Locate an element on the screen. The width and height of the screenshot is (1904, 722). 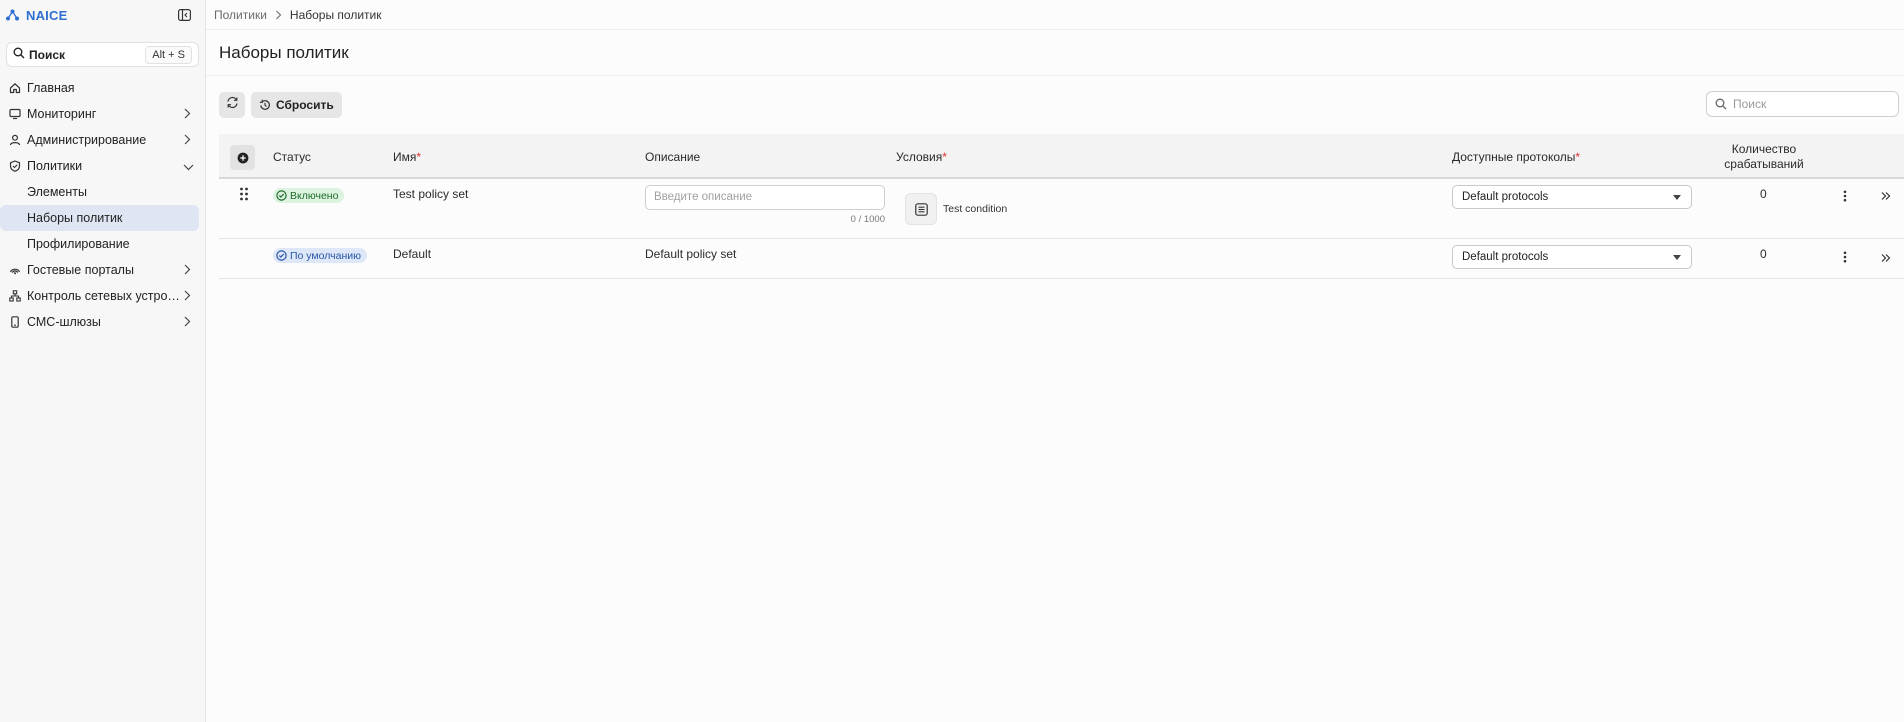
page-title: Наборы политик is located at coordinates (1055, 53).